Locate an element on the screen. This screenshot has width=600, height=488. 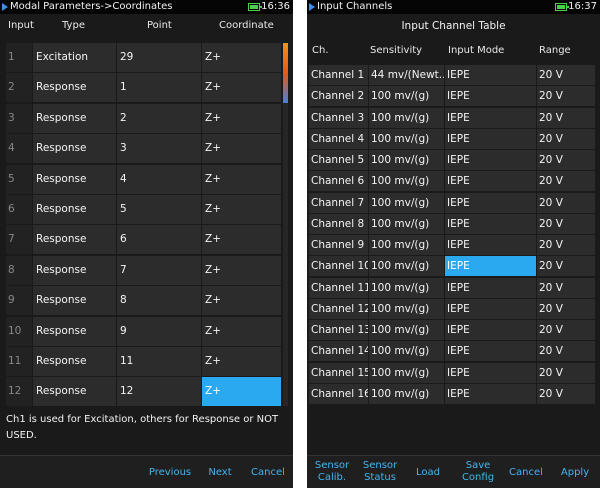
table-row: Channel 16 100 mv/(g) IEPE 20 V is located at coordinates (452, 394).